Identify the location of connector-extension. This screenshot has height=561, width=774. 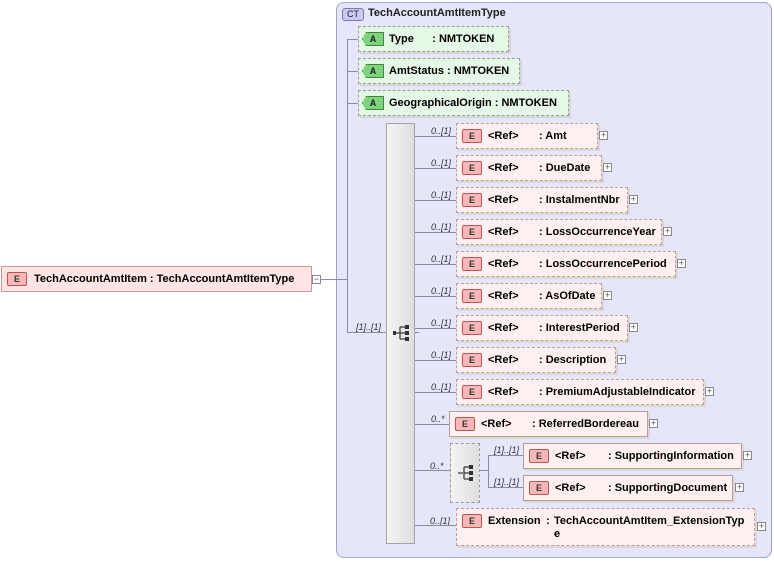
(435, 525).